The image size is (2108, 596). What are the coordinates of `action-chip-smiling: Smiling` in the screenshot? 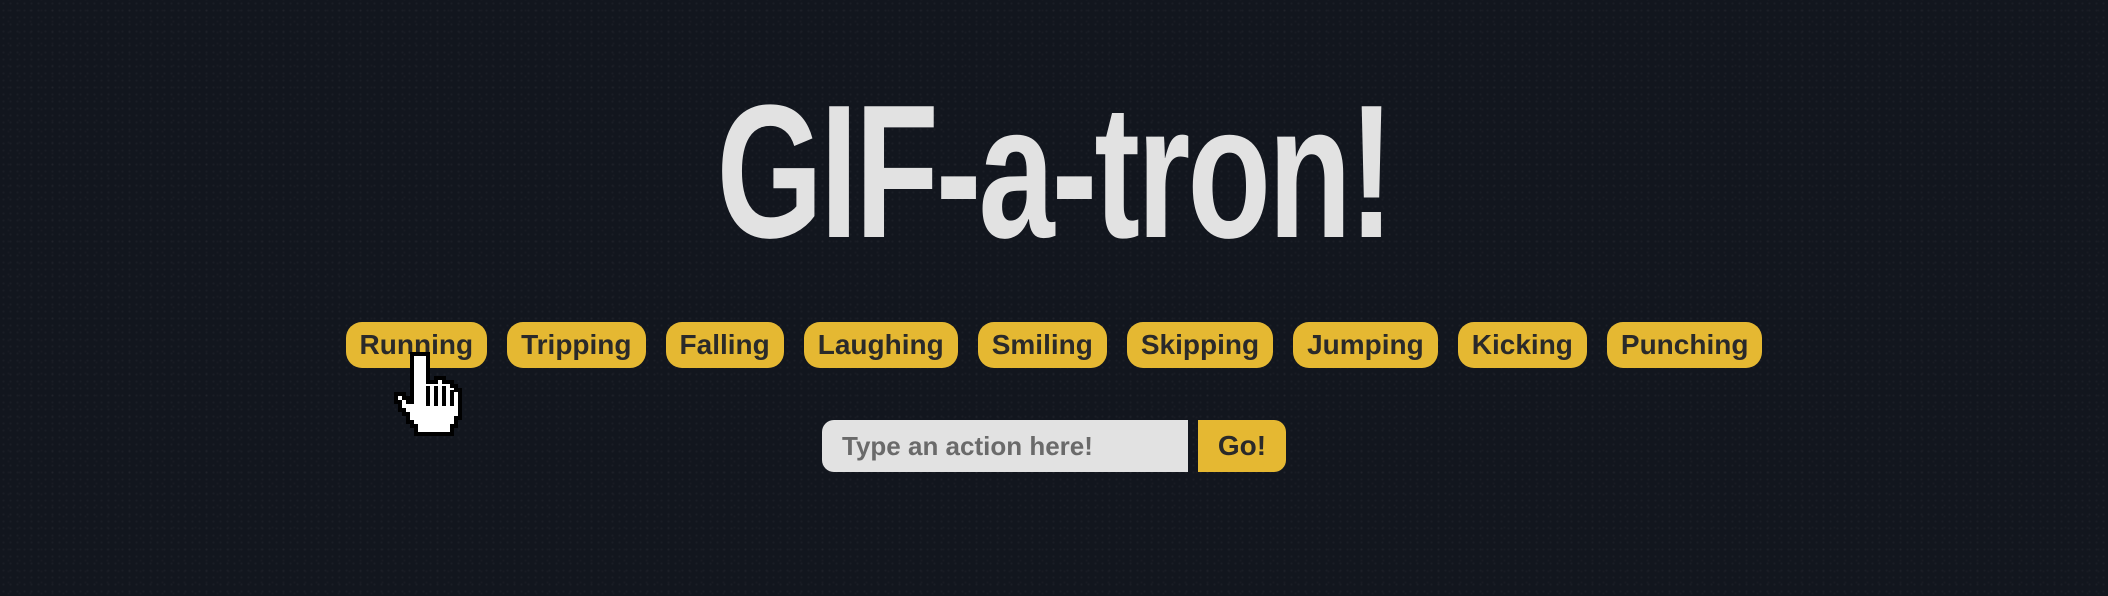 It's located at (1042, 345).